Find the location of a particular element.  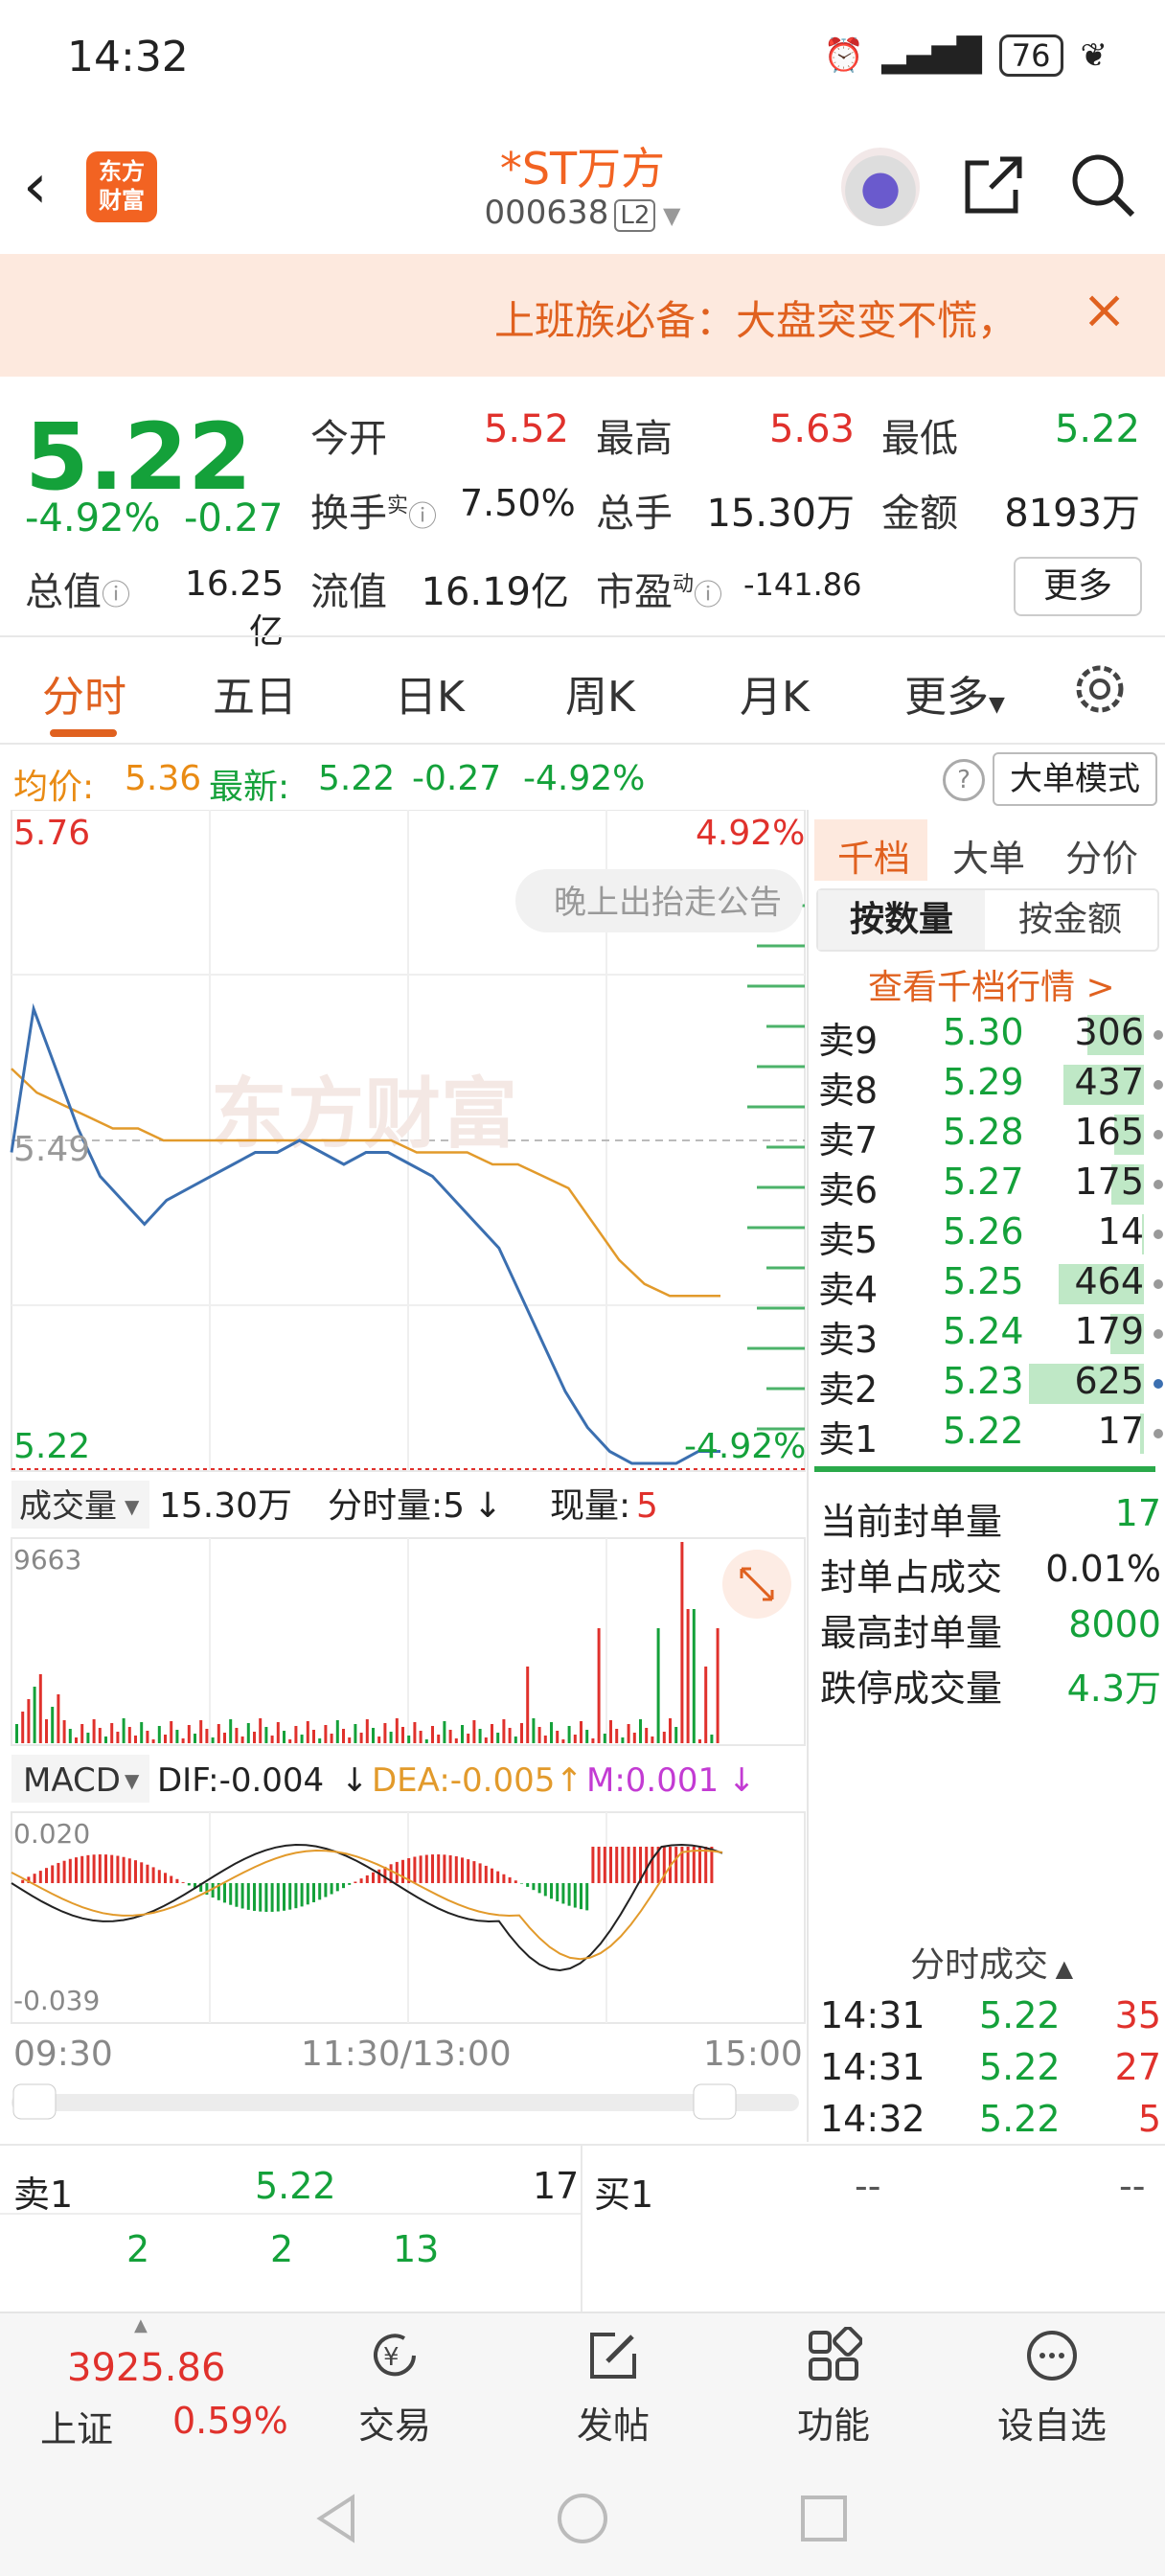

ask-row: 卖2 5.23 625 is located at coordinates (990, 1385).